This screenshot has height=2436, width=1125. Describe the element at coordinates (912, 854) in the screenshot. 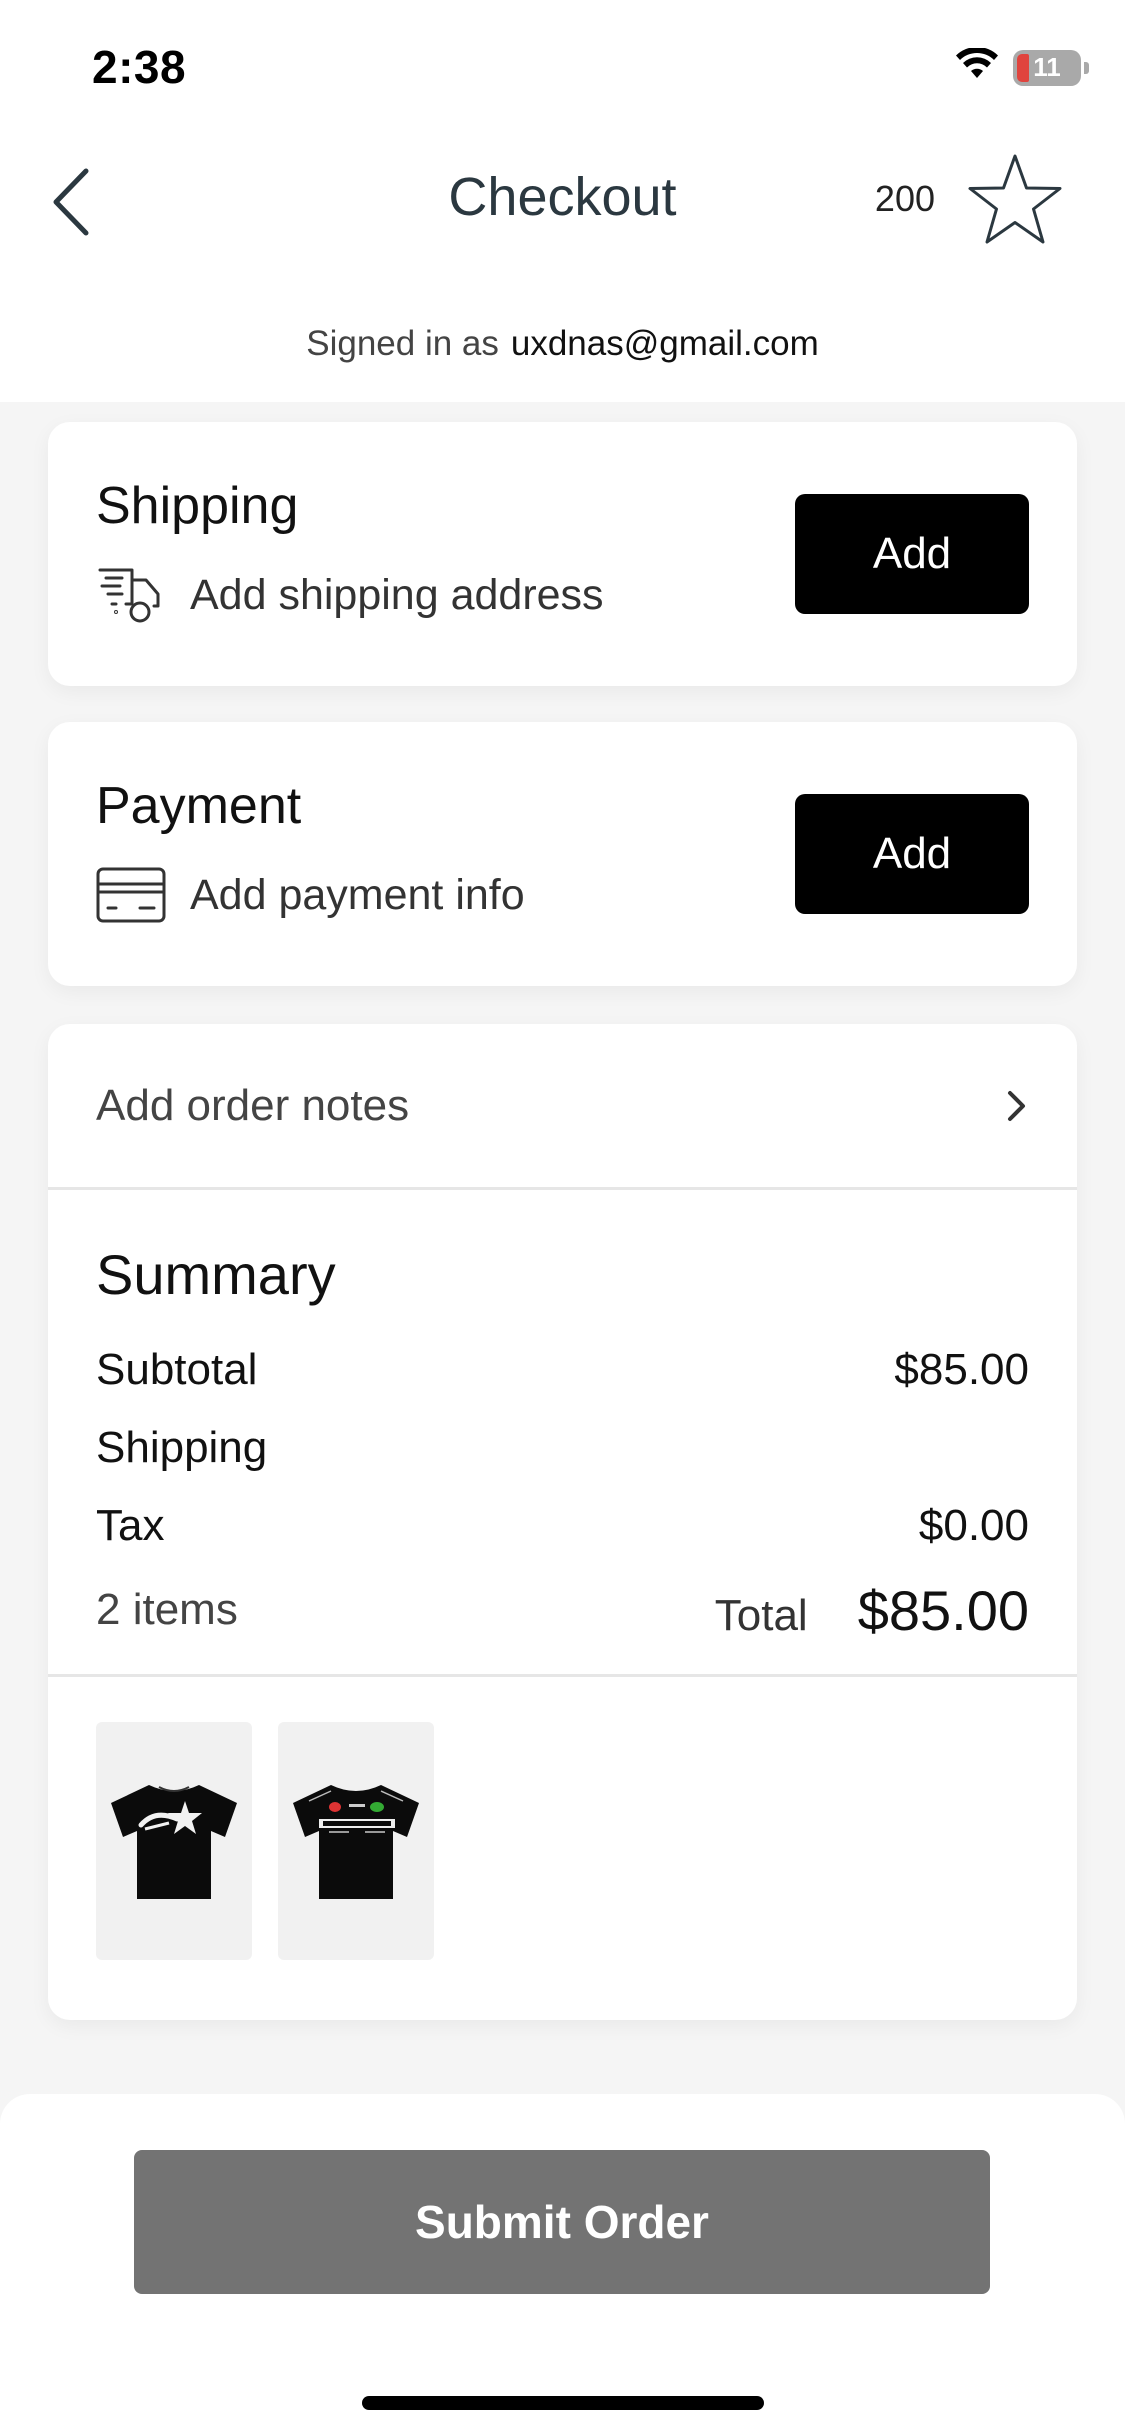

I see `add-payment-button: Add` at that location.